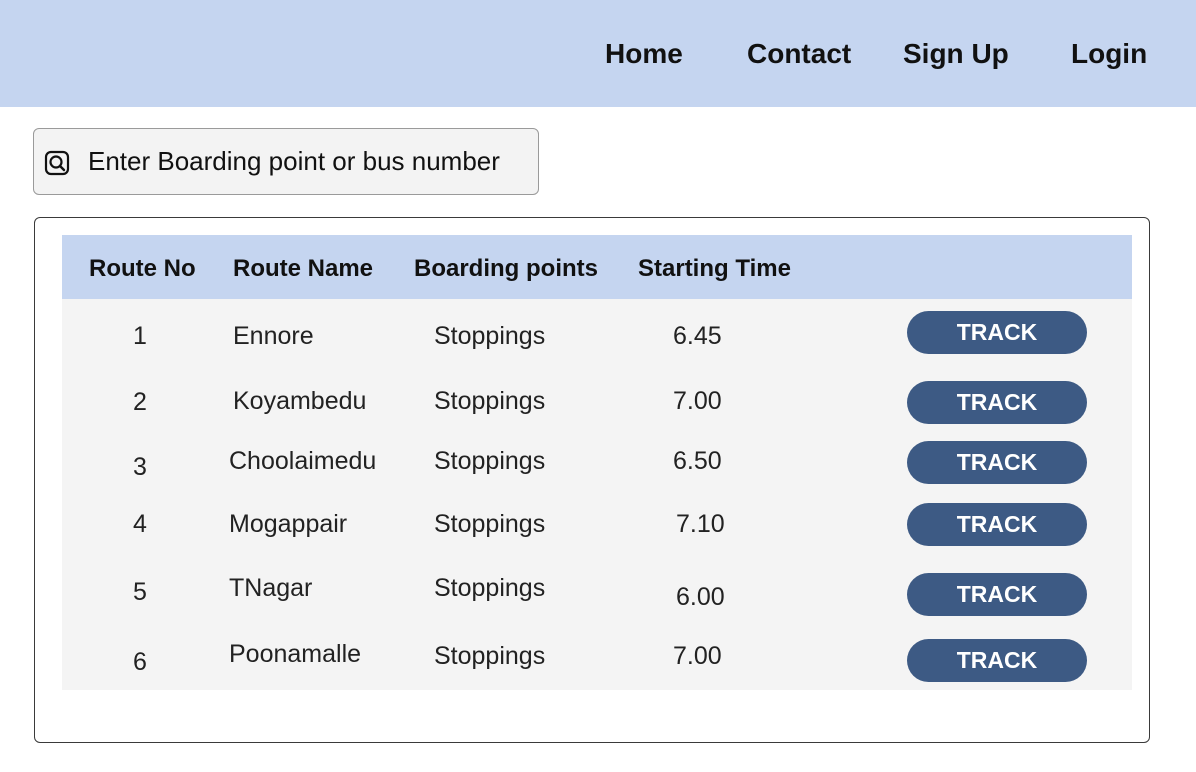  I want to click on time-cell: 6.00, so click(700, 597).